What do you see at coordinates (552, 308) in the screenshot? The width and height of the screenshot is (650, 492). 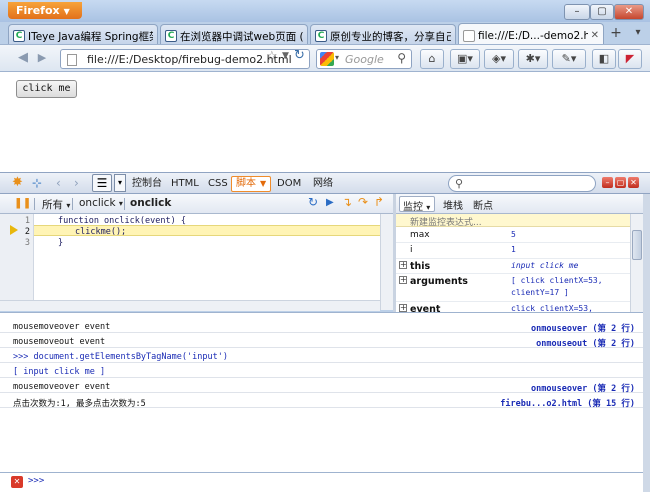 I see `watch-value: click clientX=53,` at bounding box center [552, 308].